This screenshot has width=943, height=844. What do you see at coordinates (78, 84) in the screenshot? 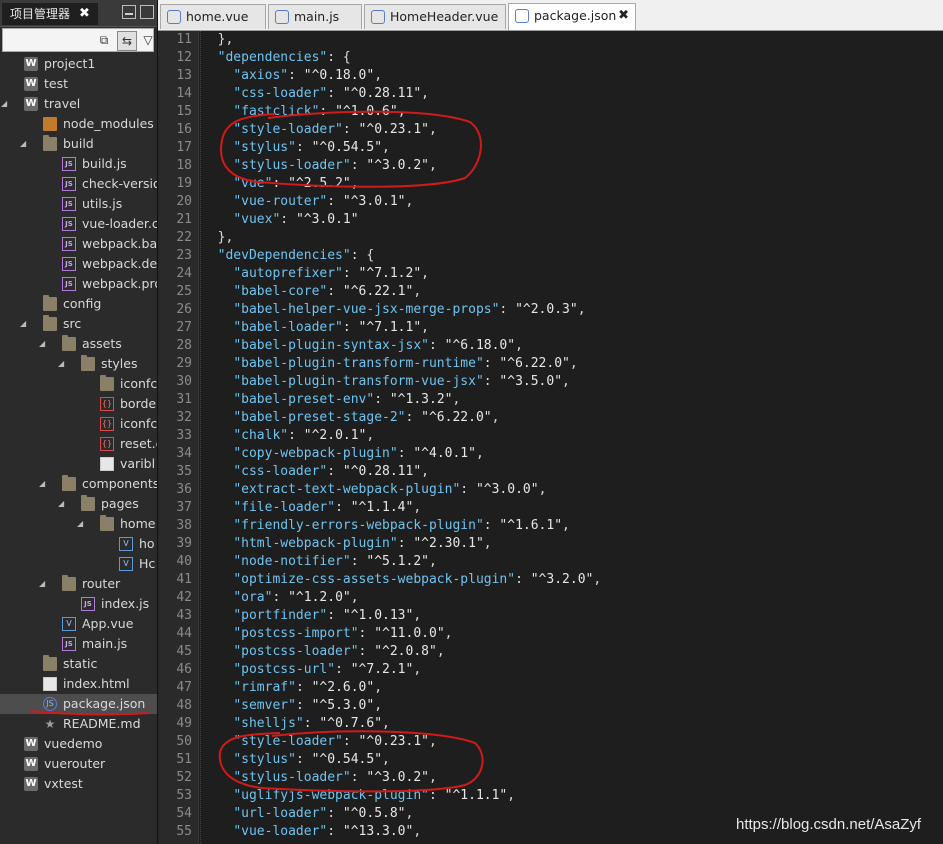
I see `tree-item: Wtest` at bounding box center [78, 84].